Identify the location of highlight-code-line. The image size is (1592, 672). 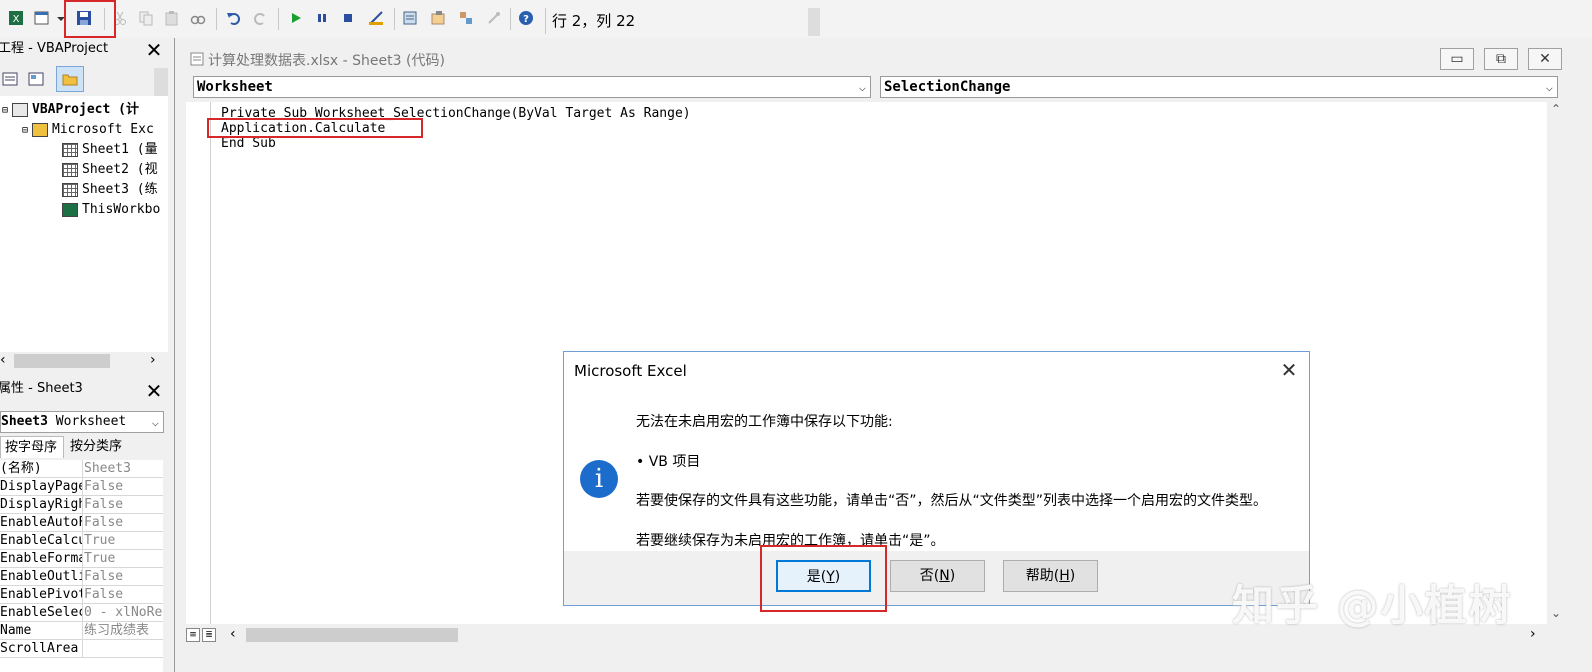
(315, 128).